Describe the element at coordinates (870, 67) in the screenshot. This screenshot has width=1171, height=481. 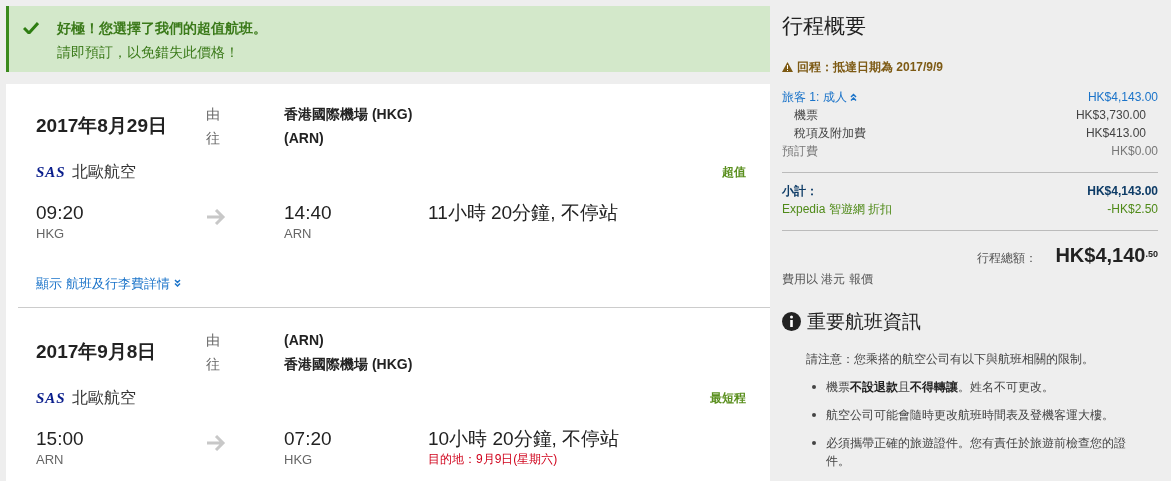
I see `warning-text: 回程：抵達日期為 2017/9/9` at that location.